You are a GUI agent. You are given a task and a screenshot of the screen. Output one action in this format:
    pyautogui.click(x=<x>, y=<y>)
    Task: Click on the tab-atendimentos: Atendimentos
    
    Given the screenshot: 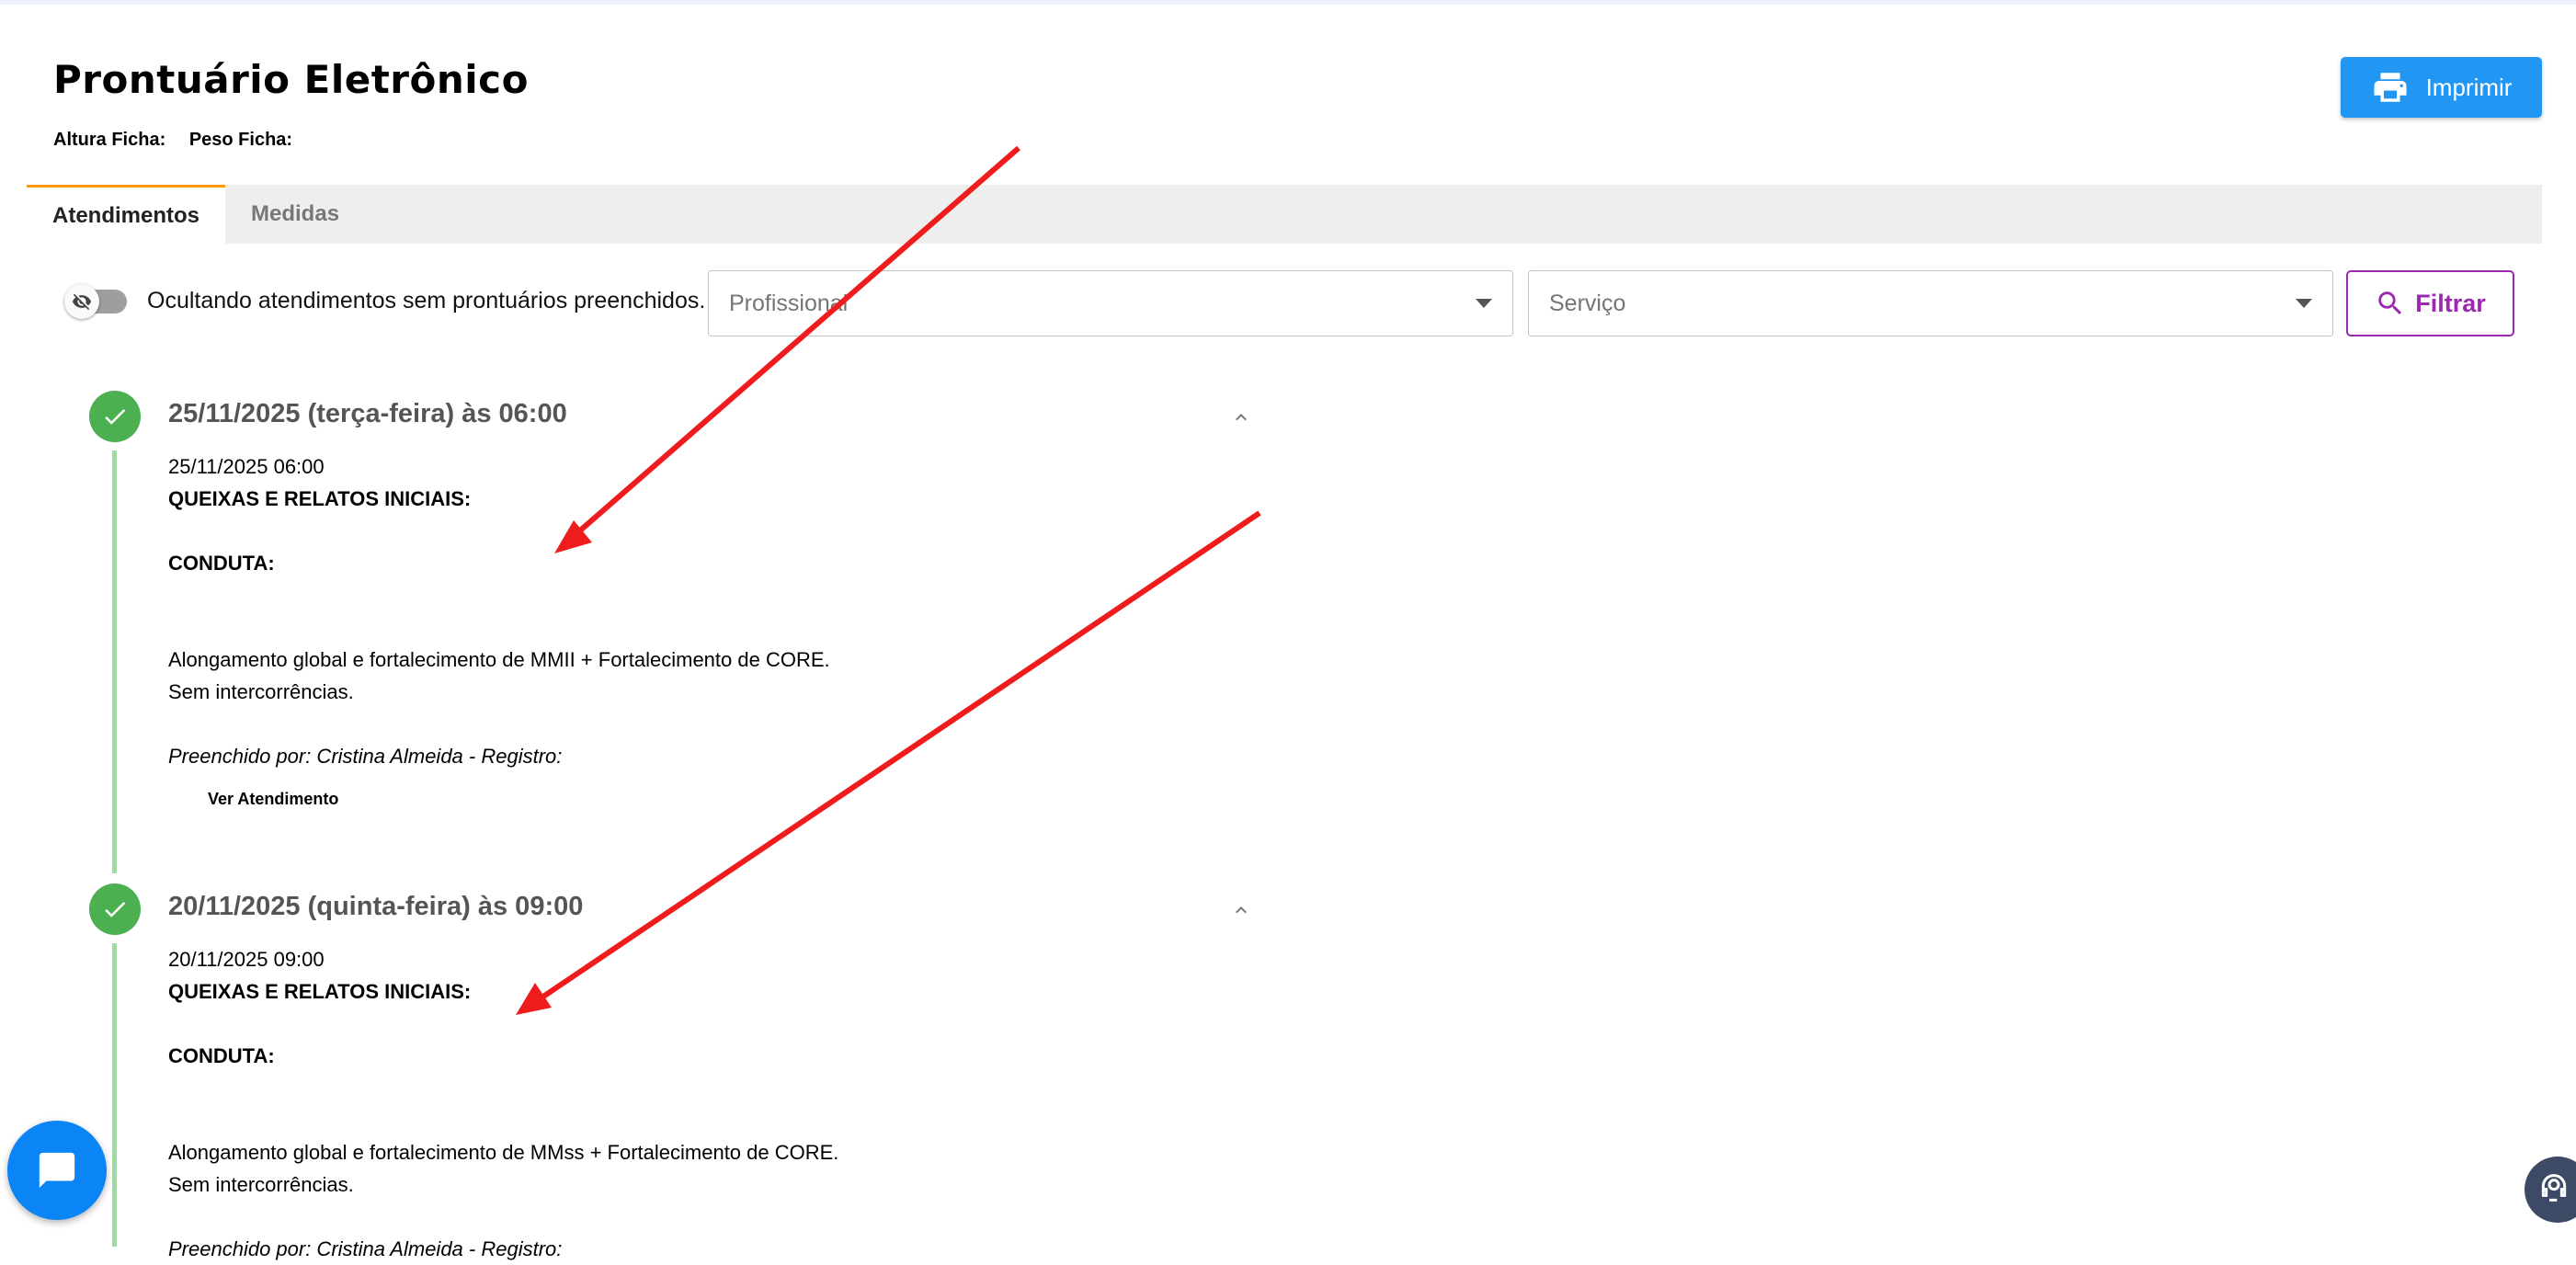 What is the action you would take?
    pyautogui.click(x=126, y=214)
    